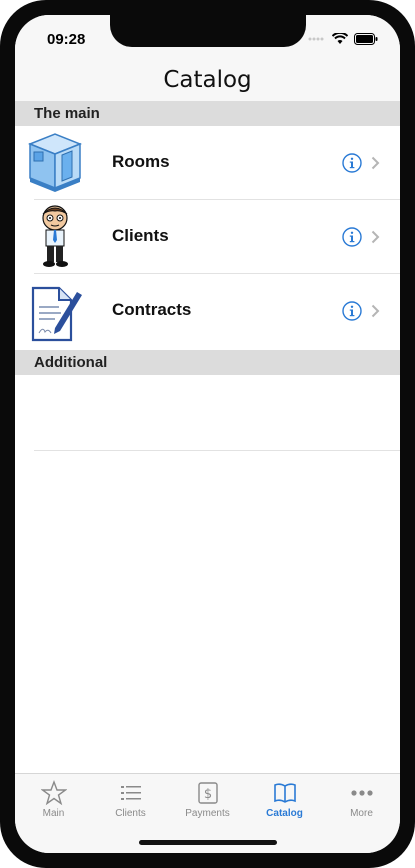  I want to click on dollar-icon: $, so click(207, 793).